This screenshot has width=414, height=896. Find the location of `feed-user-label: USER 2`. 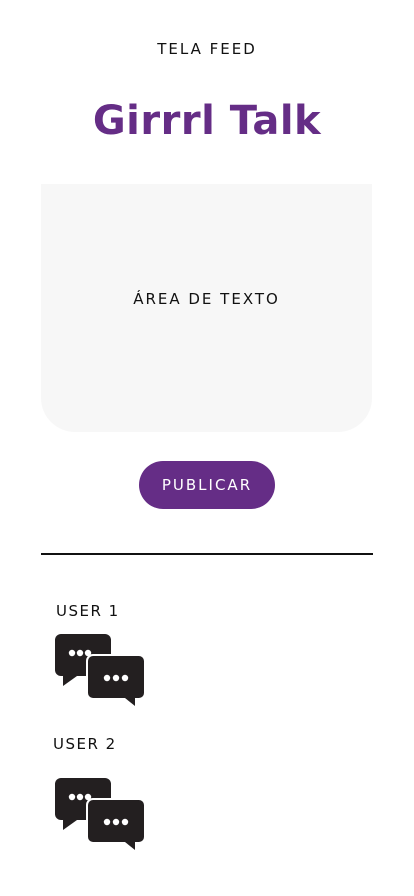

feed-user-label: USER 2 is located at coordinates (85, 744).